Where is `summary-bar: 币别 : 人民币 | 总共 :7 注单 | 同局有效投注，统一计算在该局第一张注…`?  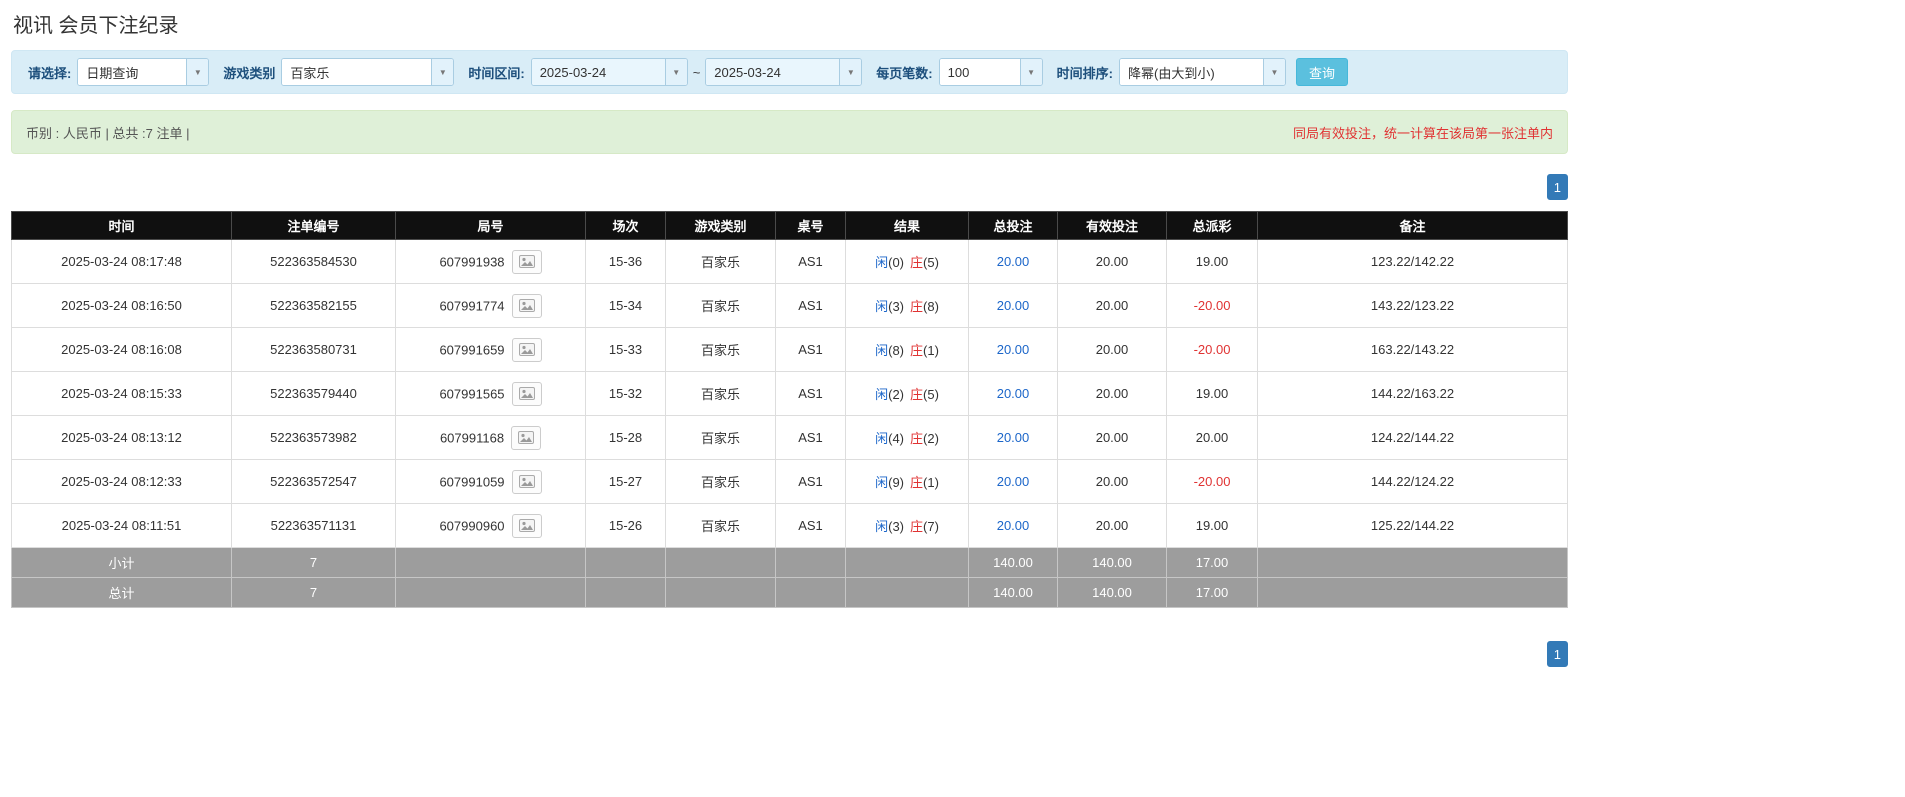
summary-bar: 币别 : 人民币 | 总共 :7 注单 | 同局有效投注，统一计算在该局第一张注… is located at coordinates (789, 132).